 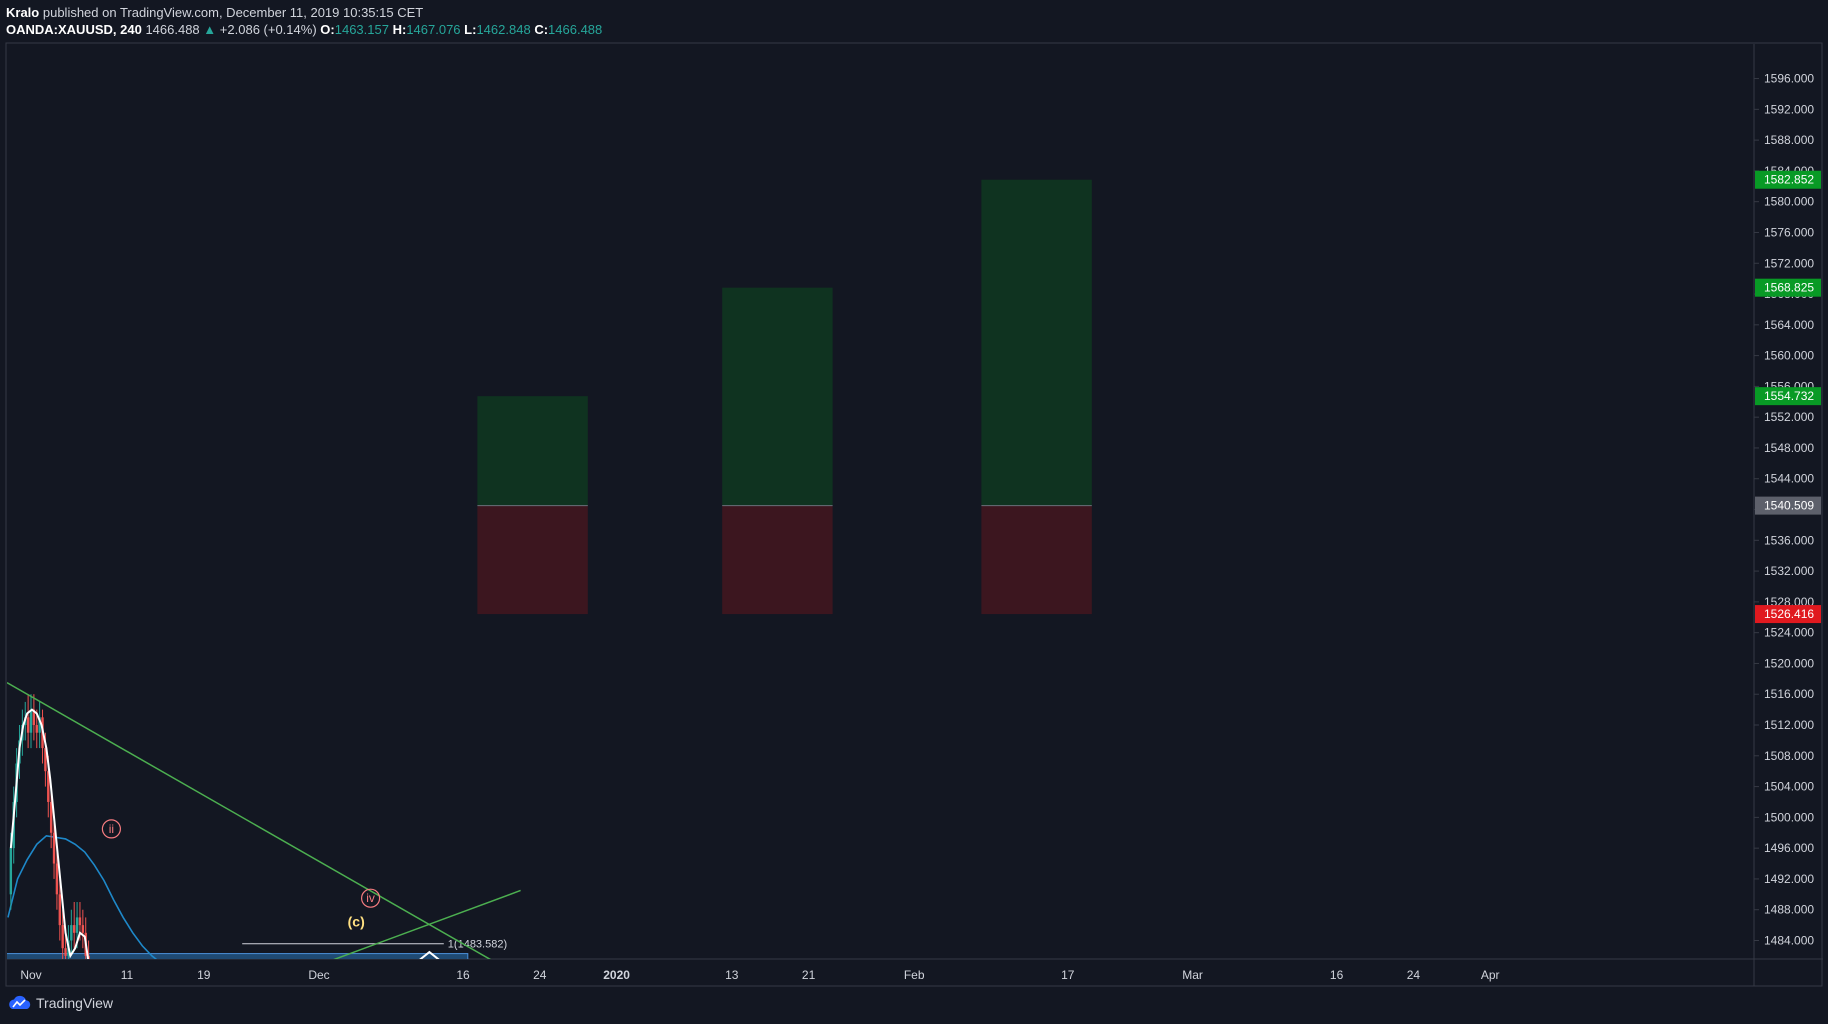 I want to click on y-tick-label: 1576.000, so click(x=1789, y=232).